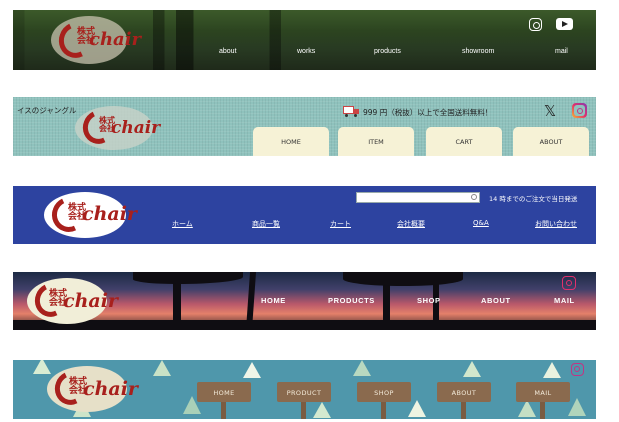  I want to click on tab-about: ABOUT, so click(551, 141).